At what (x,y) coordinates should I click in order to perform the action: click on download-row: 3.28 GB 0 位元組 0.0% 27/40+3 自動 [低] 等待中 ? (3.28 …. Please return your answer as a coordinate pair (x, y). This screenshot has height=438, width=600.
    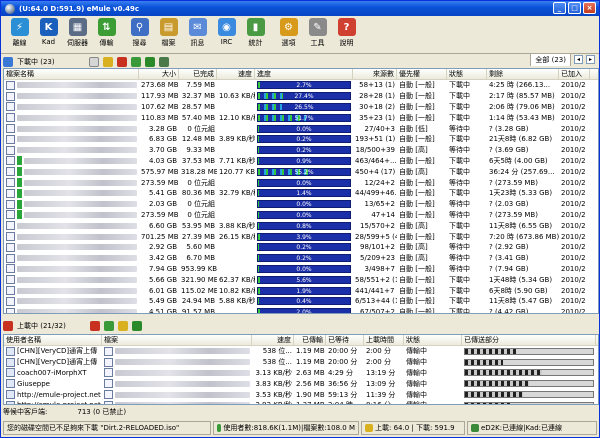
    Looking at the image, I should click on (301, 128).